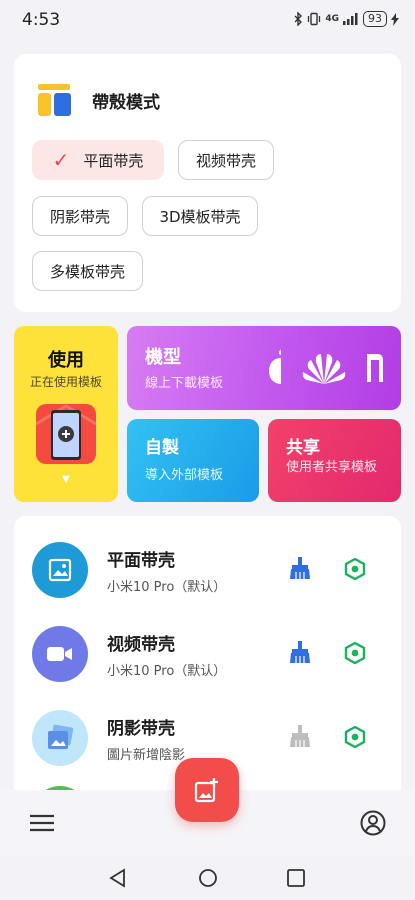  Describe the element at coordinates (350, 19) in the screenshot. I see `signal-icon` at that location.